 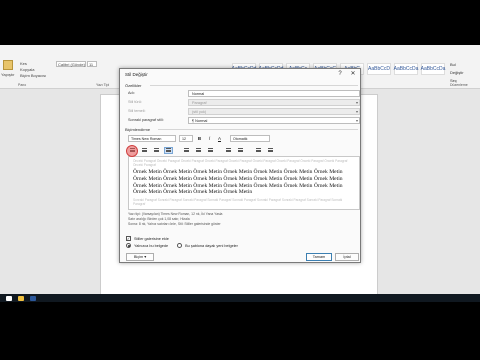 I want to click on dialog-title: Stil Değiştir, so click(x=136, y=74).